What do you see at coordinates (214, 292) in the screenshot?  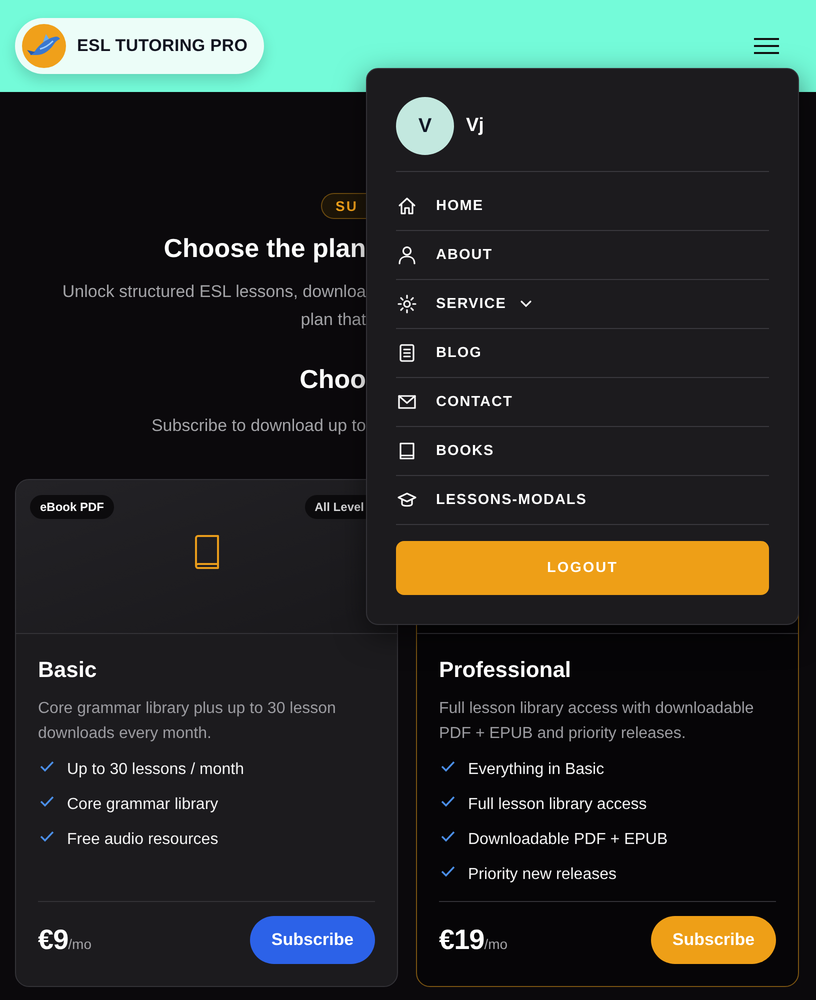 I see `intro-text: Unlock structured ESL lessons, downloa` at bounding box center [214, 292].